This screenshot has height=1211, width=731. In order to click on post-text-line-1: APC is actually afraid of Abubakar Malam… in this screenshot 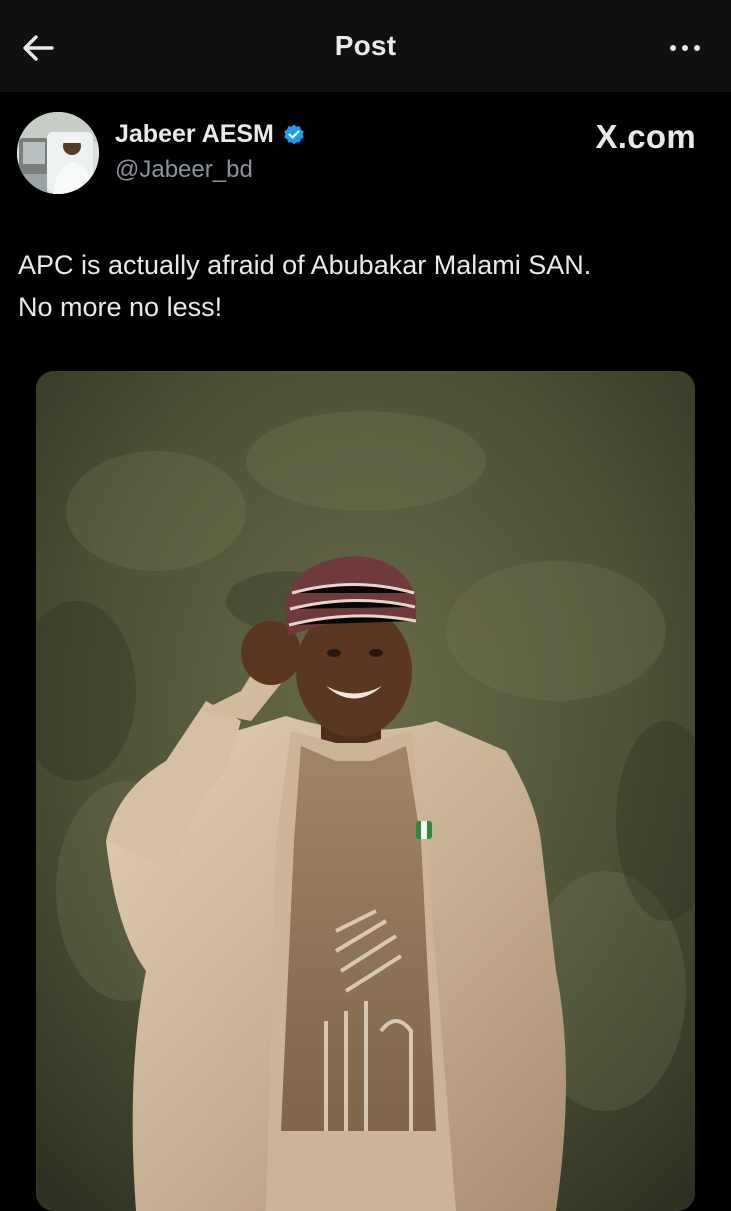, I will do `click(305, 265)`.